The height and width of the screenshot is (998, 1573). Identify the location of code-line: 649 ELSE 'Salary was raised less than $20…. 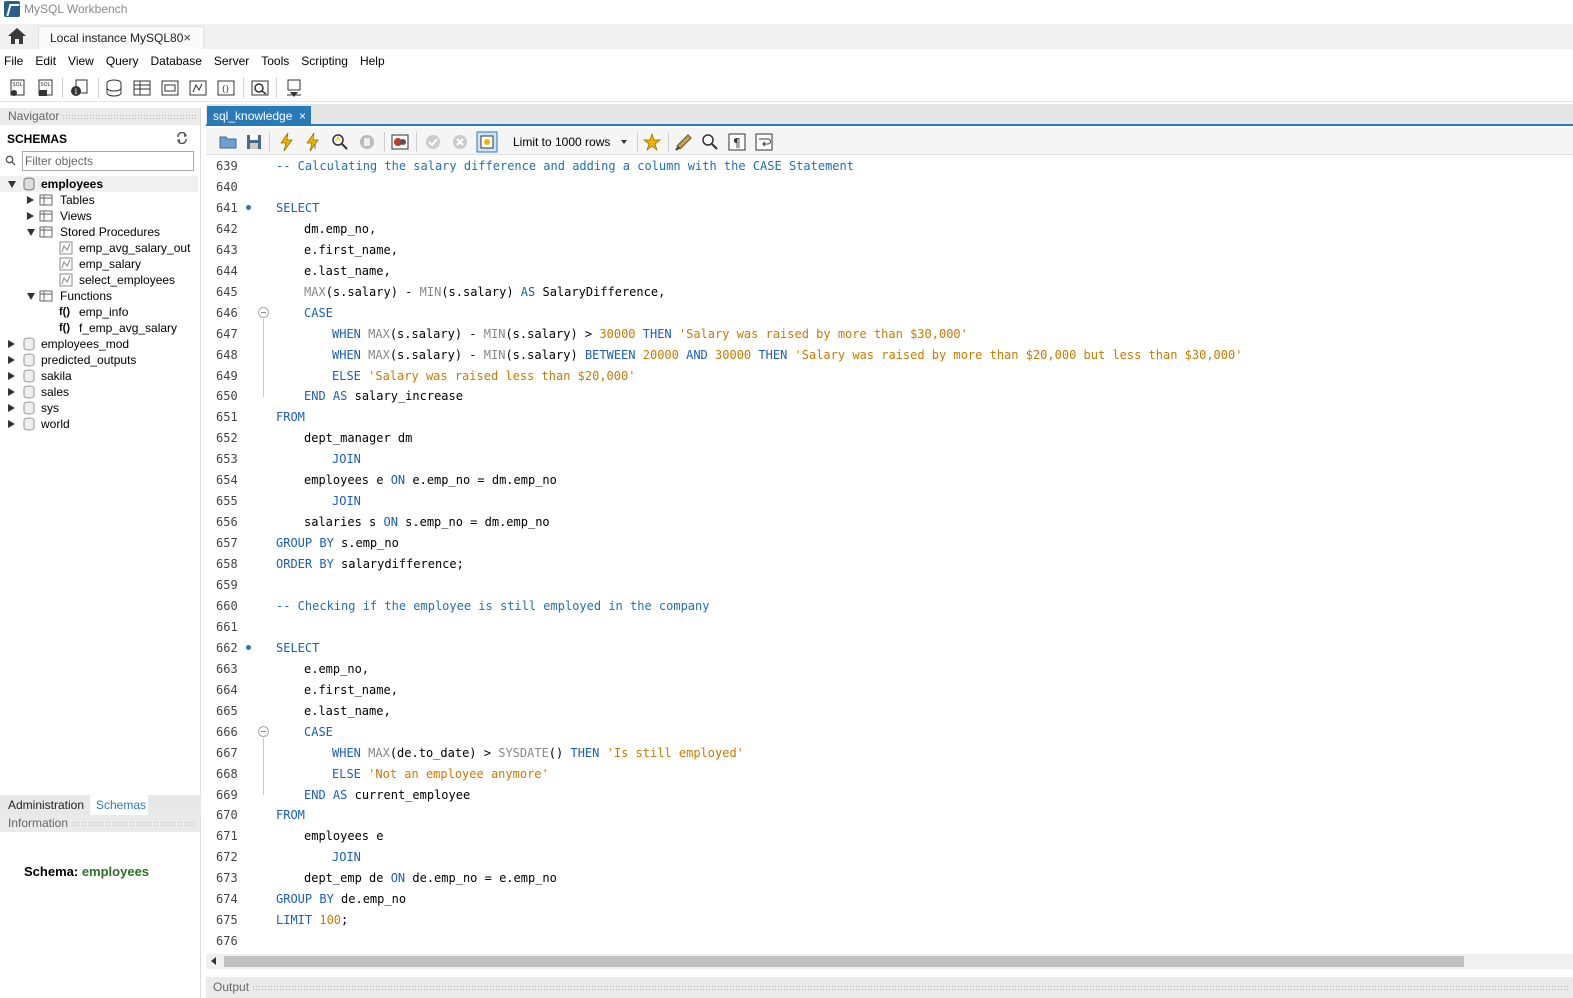
(889, 377).